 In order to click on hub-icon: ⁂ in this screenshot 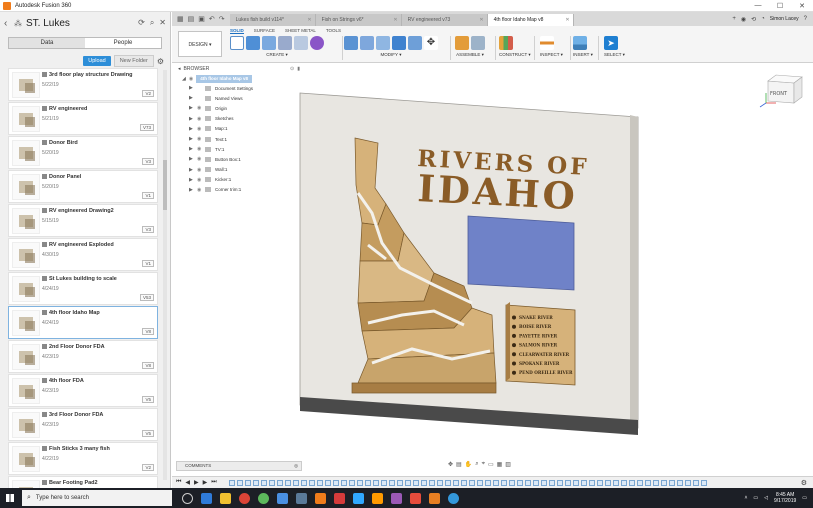, I will do `click(18, 23)`.